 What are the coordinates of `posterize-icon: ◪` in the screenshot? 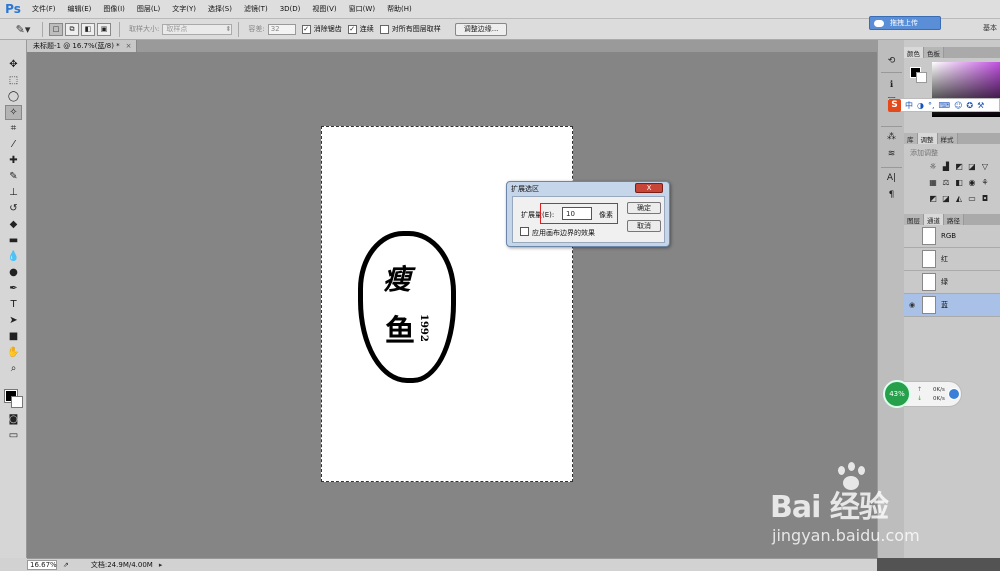 It's located at (946, 198).